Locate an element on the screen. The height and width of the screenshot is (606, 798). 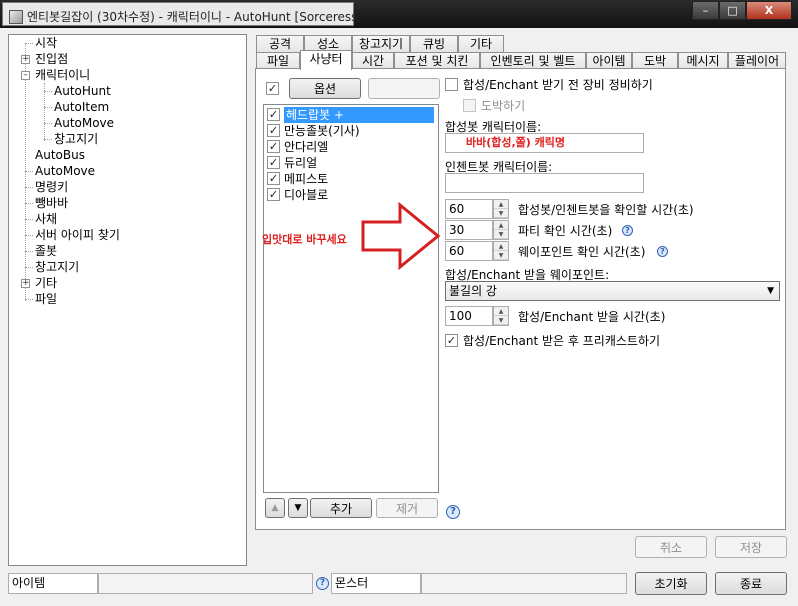
tree-item-loan: 사채 is located at coordinates (46, 219).